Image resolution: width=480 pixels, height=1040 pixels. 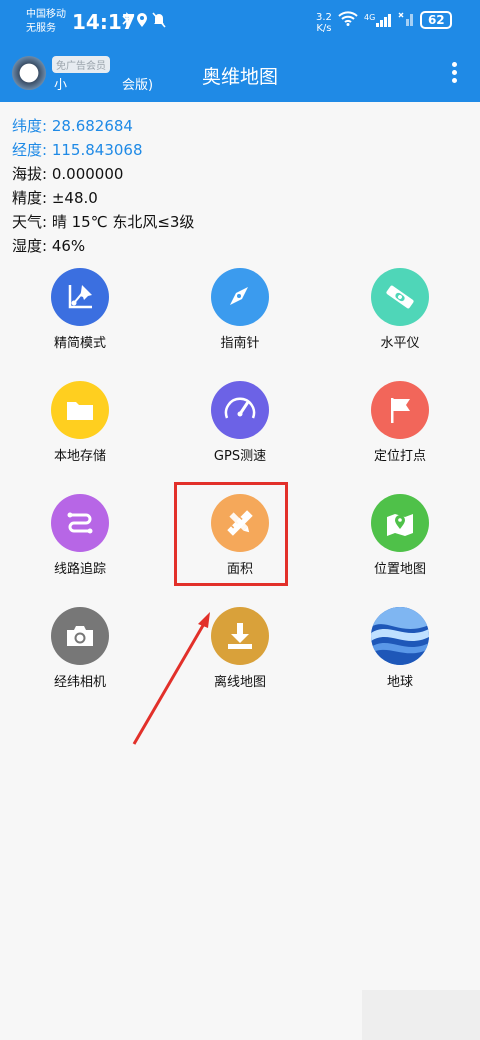 I want to click on grid-label: 位置地图, so click(x=399, y=569).